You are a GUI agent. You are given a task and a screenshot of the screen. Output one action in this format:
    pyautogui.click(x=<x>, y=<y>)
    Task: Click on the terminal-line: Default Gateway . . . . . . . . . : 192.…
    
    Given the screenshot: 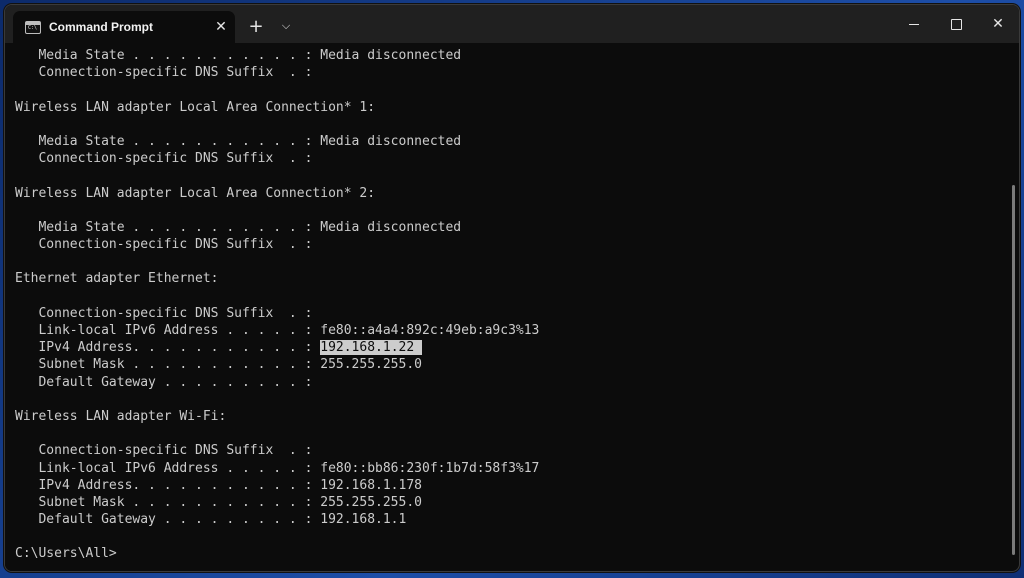 What is the action you would take?
    pyautogui.click(x=509, y=519)
    